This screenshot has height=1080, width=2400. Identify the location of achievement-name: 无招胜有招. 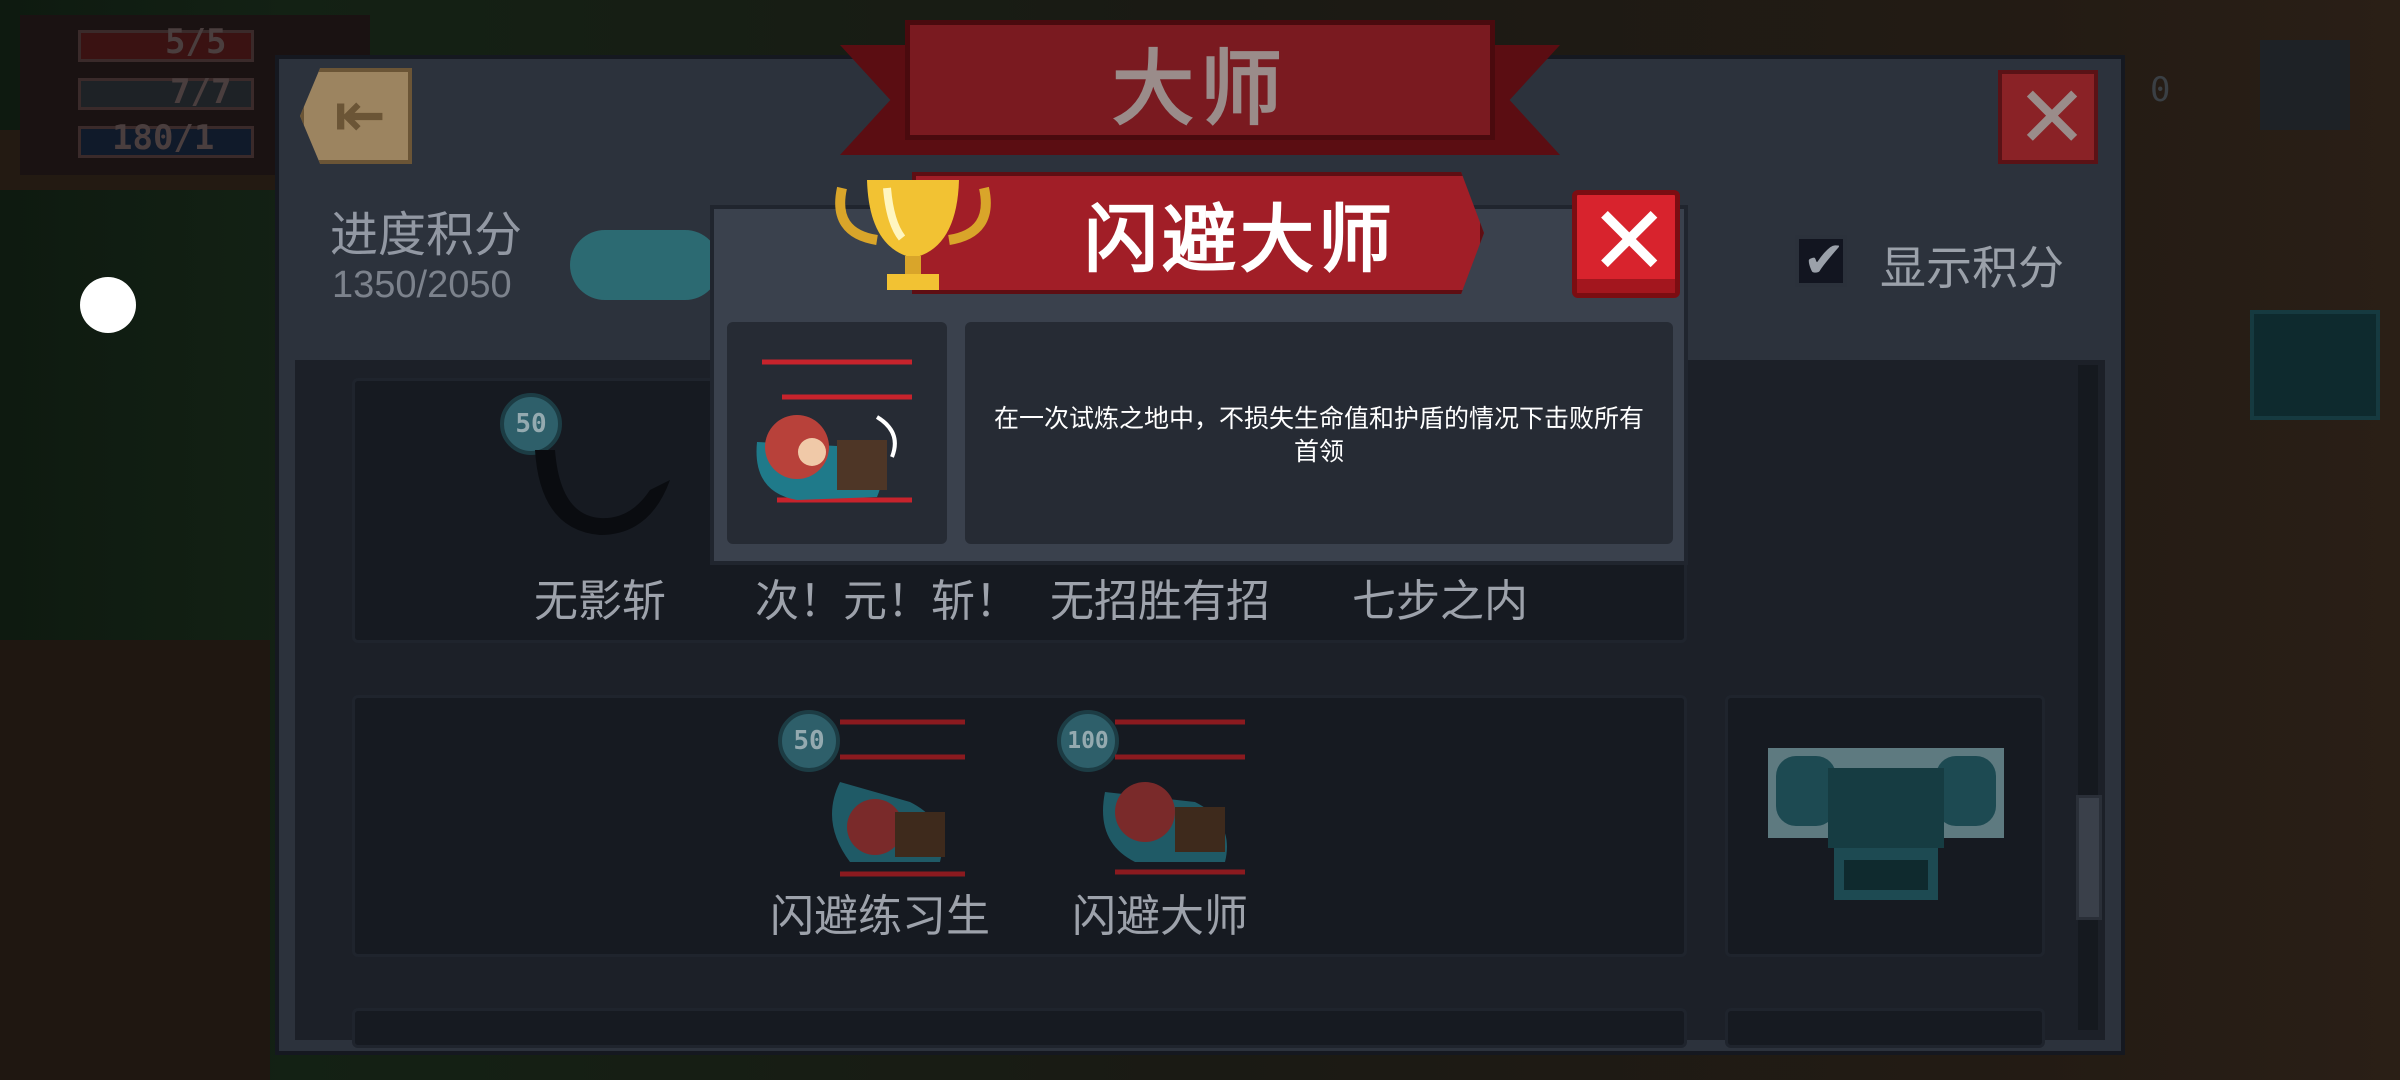
(1160, 597).